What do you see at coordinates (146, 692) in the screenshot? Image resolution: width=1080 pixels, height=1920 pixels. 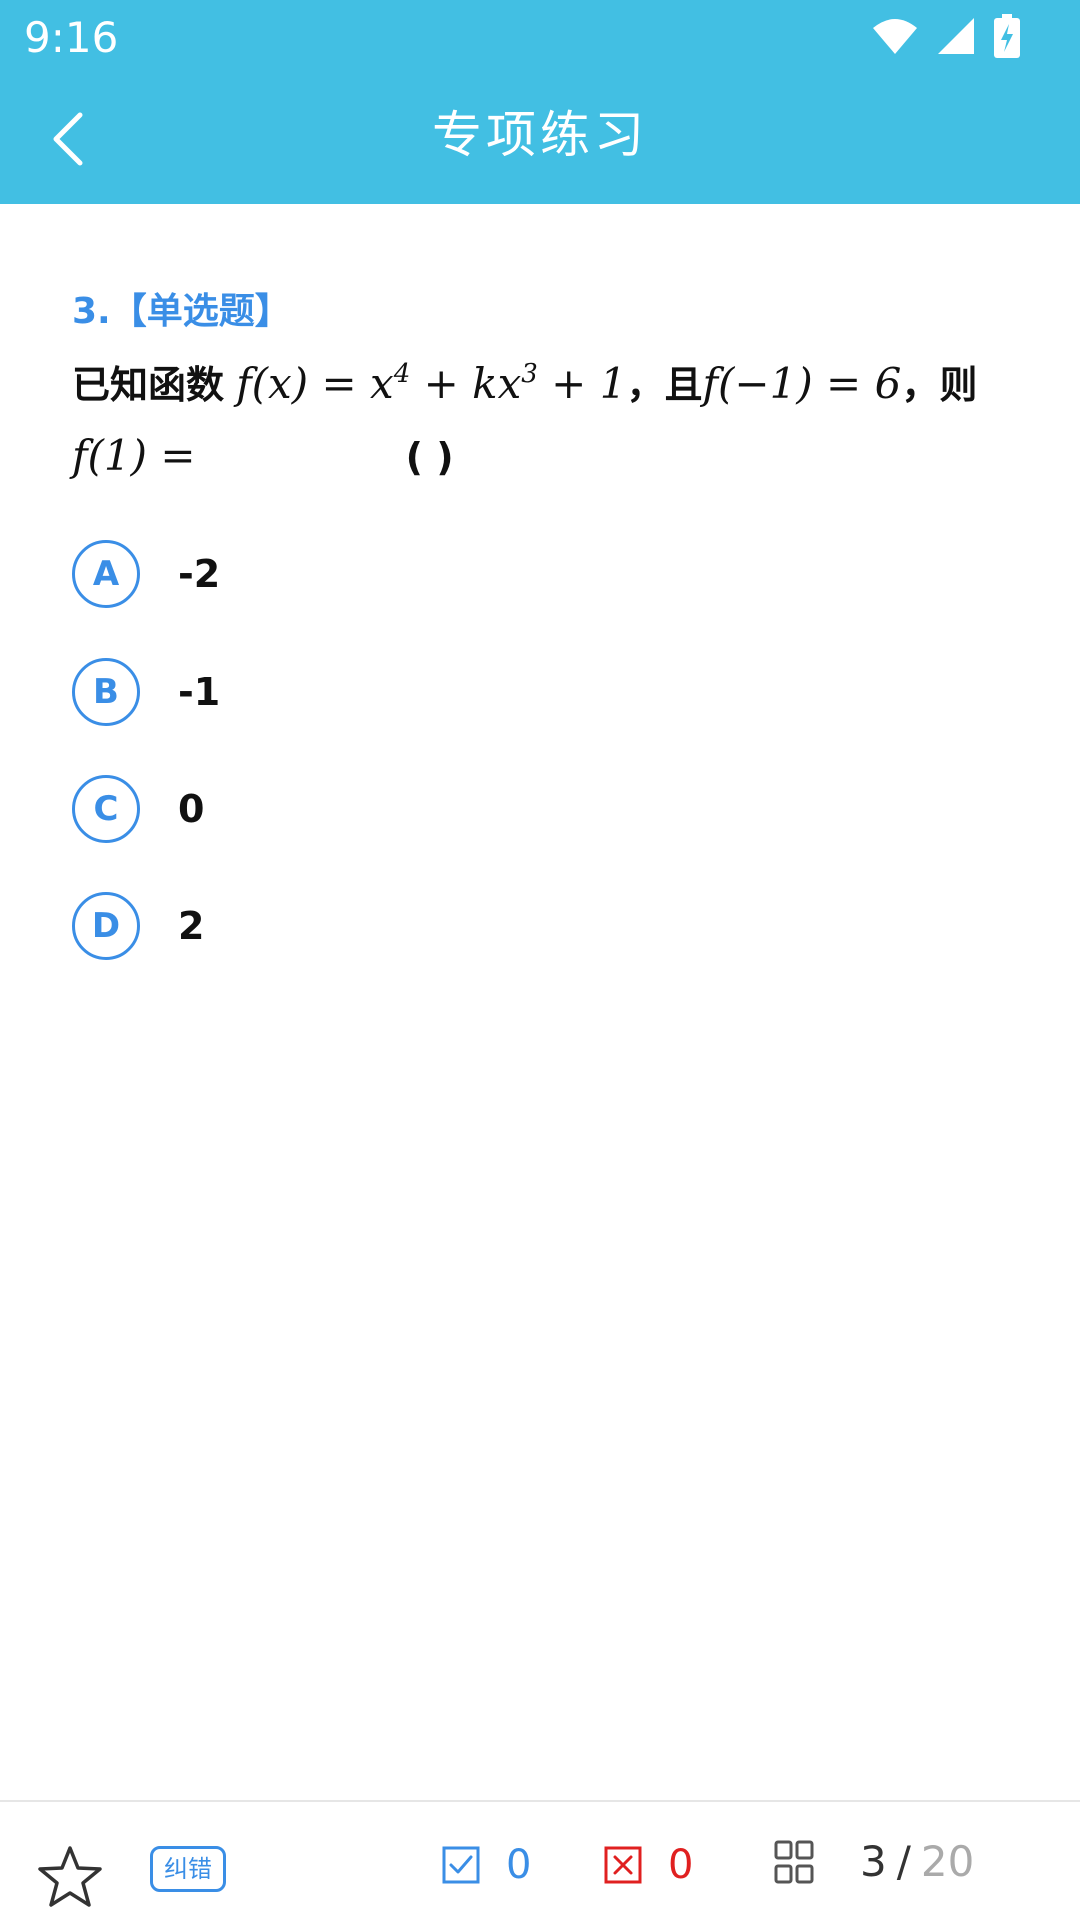 I see `option-b: B -1` at bounding box center [146, 692].